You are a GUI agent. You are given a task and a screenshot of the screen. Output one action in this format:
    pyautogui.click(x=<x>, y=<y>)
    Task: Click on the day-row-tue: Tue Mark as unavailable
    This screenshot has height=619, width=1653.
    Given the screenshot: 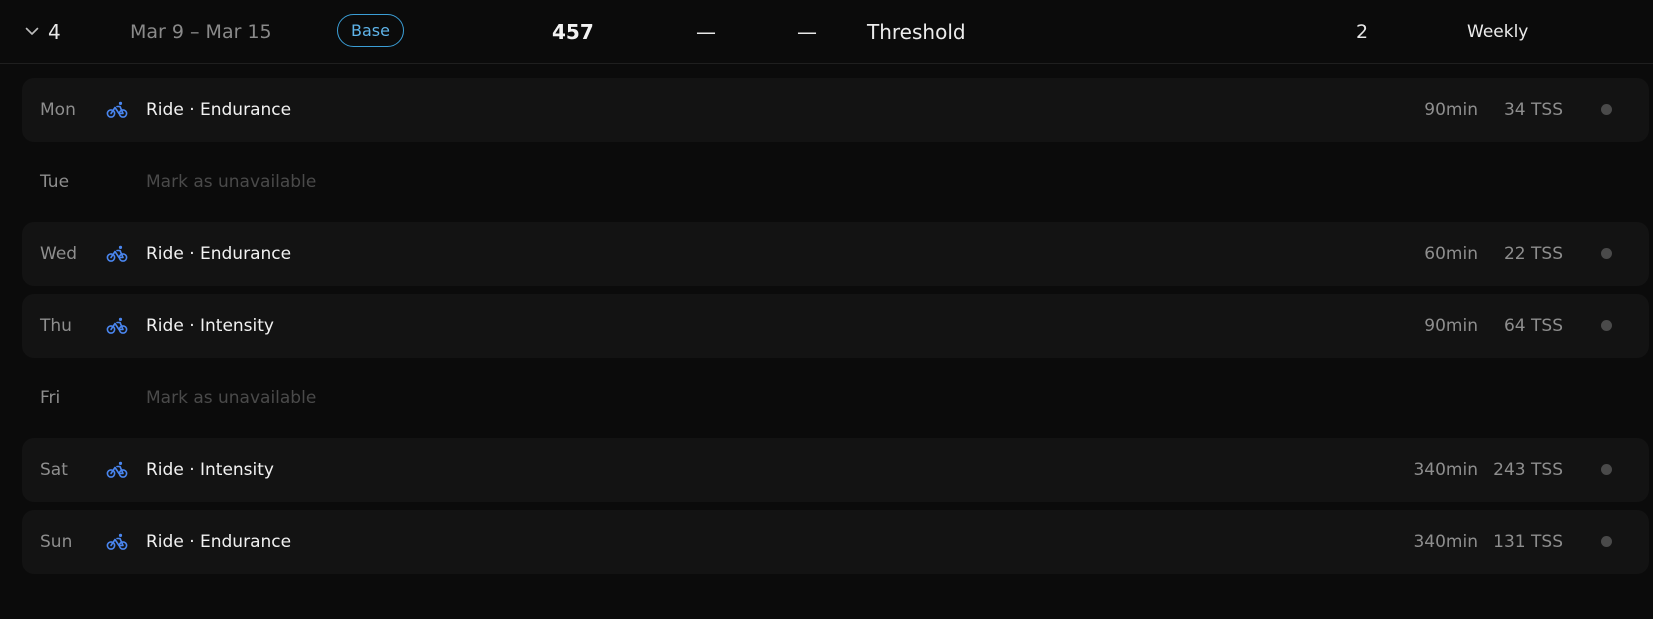 What is the action you would take?
    pyautogui.click(x=835, y=182)
    